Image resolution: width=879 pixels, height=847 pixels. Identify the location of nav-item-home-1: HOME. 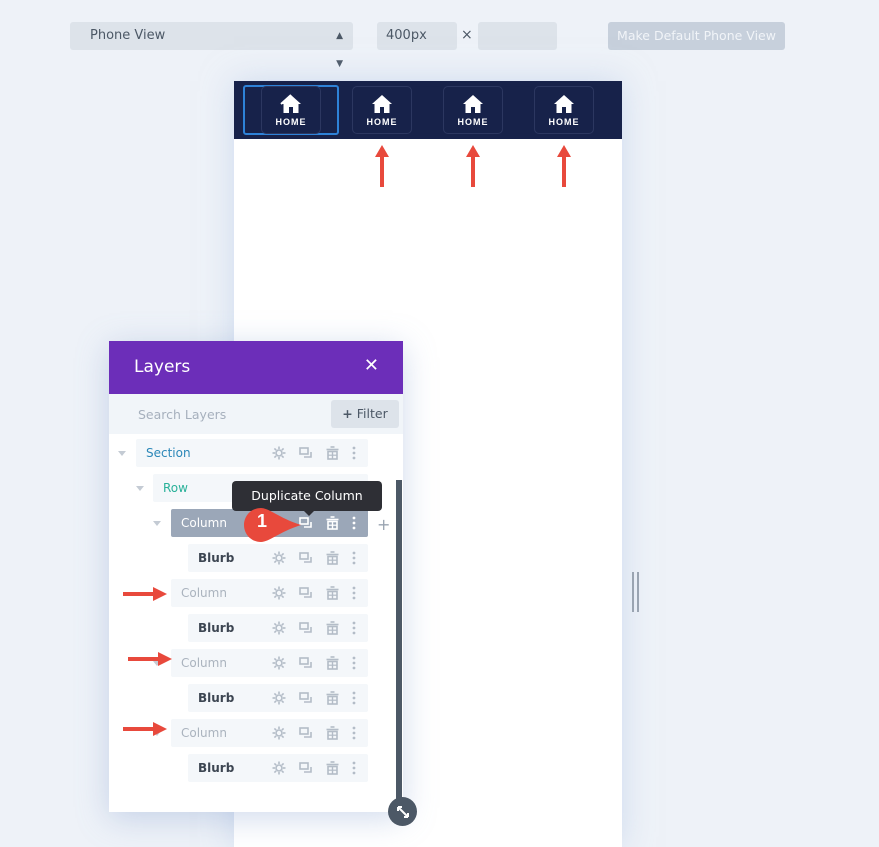
(291, 110).